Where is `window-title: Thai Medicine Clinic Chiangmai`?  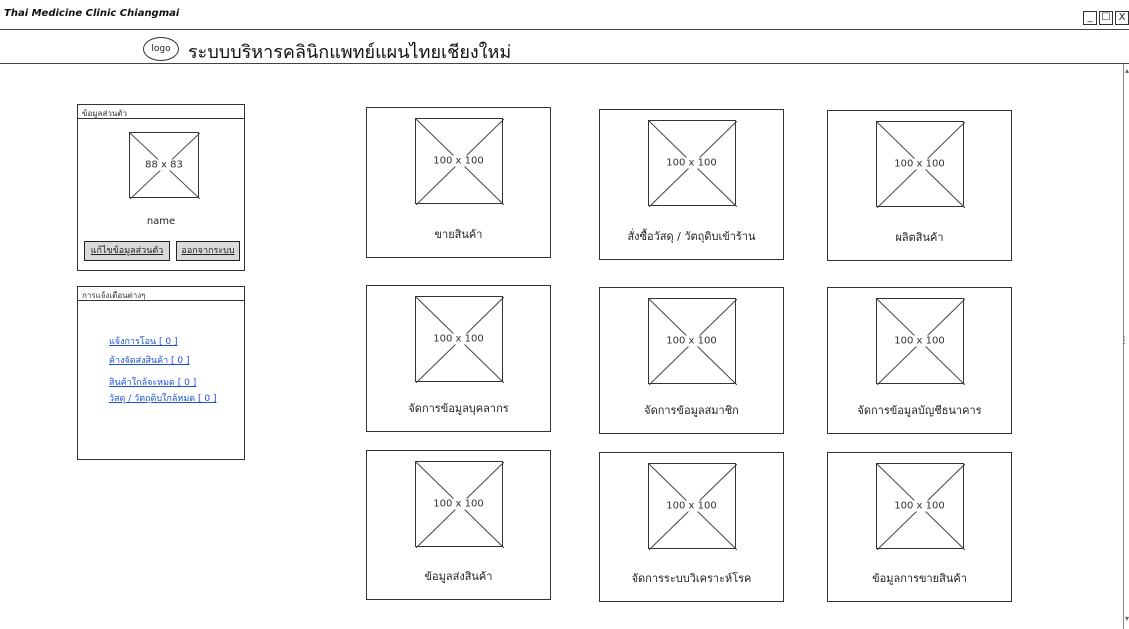 window-title: Thai Medicine Clinic Chiangmai is located at coordinates (92, 13).